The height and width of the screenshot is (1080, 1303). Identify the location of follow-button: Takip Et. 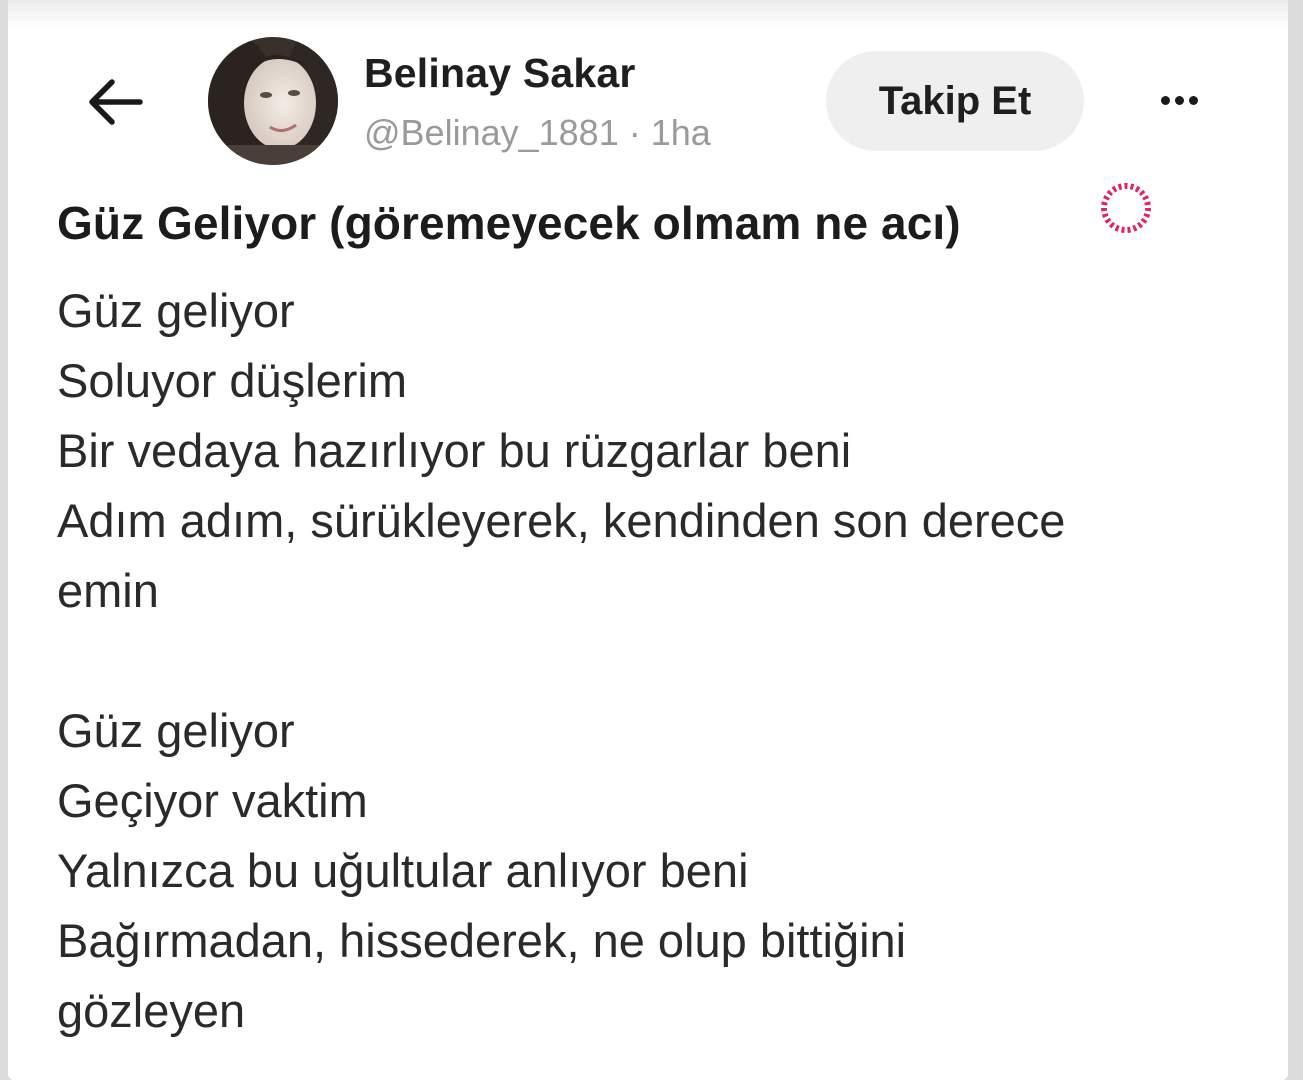
(955, 101).